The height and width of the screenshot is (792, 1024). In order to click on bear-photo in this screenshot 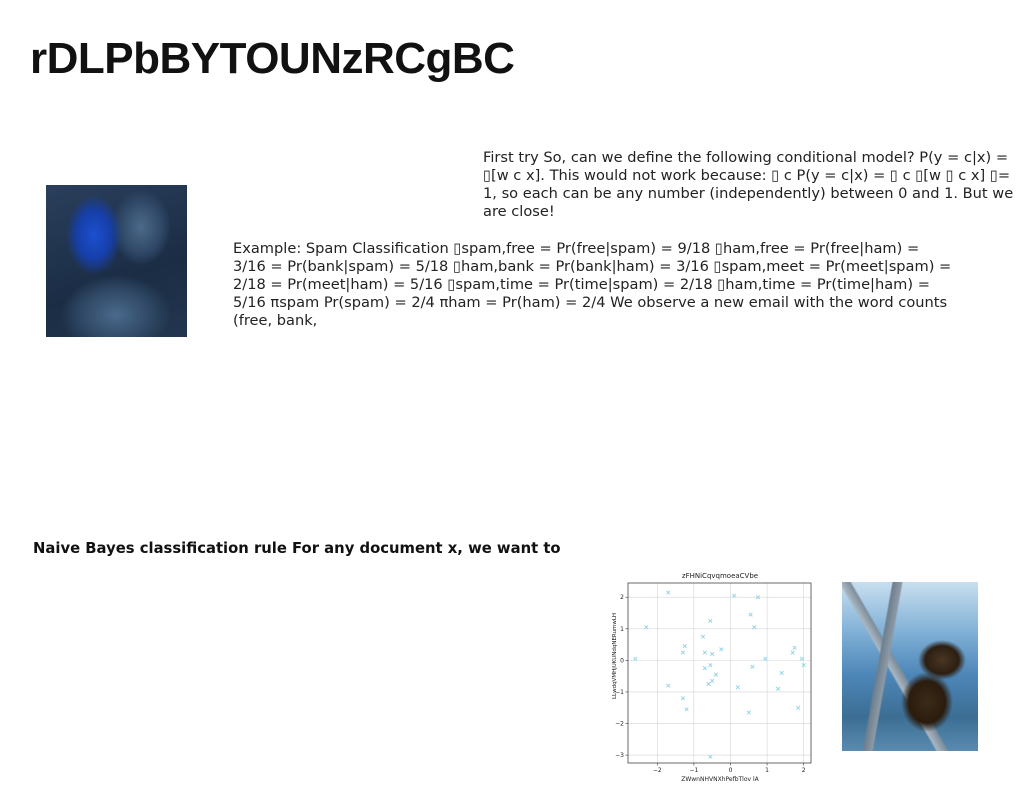, I will do `click(910, 666)`.